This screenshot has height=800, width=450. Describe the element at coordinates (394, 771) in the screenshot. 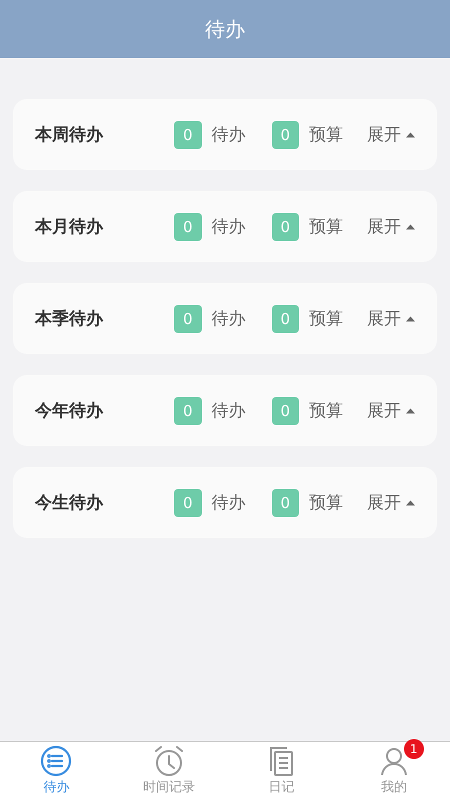

I see `tab-item: 1 我的` at that location.